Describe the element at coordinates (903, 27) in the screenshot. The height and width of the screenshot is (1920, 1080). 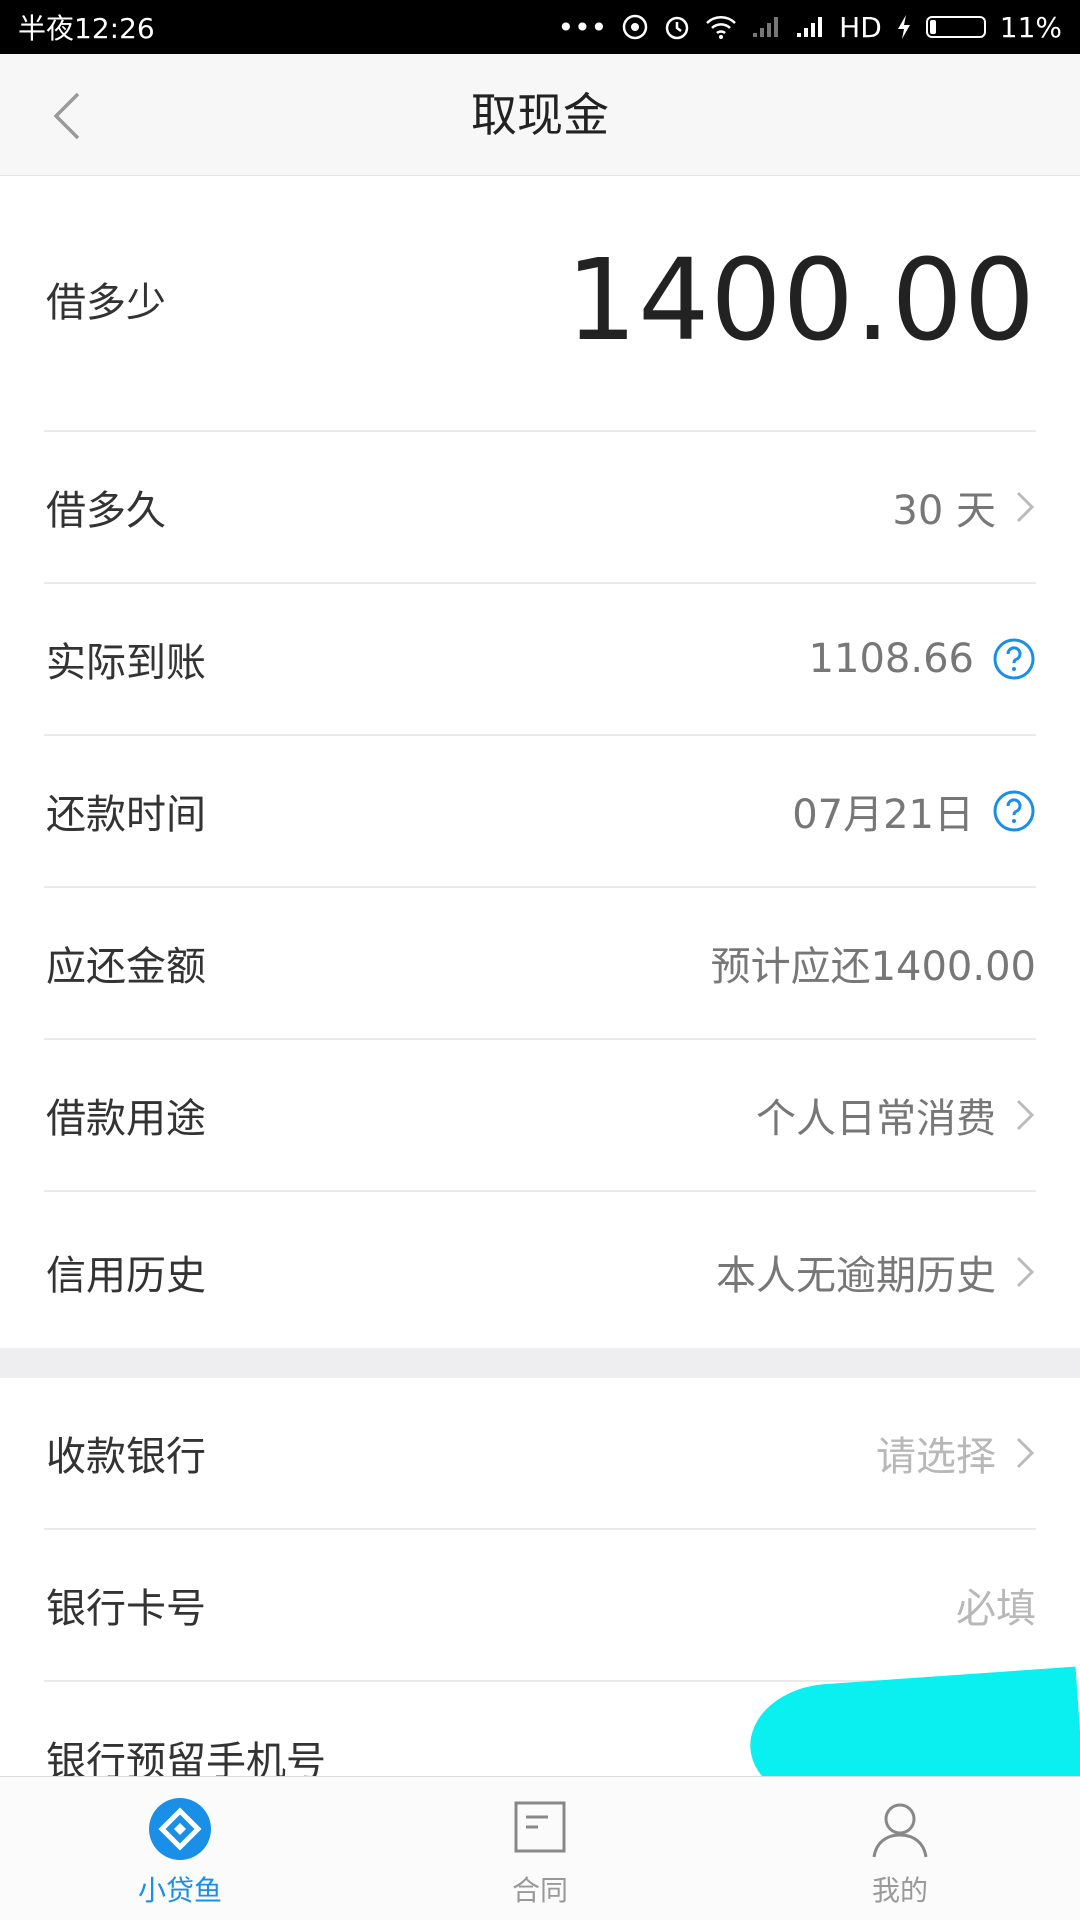
I see `charging-icon` at that location.